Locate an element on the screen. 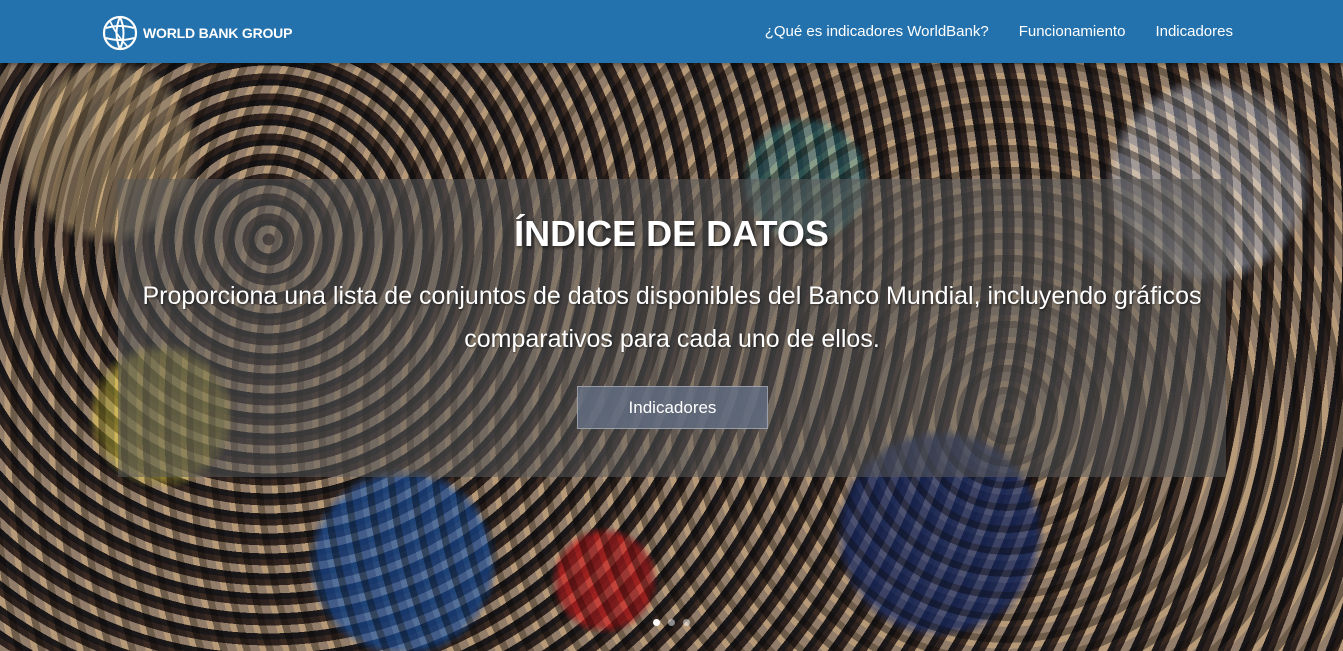  brand-logo-link: WORLD BANK GROUP is located at coordinates (197, 33).